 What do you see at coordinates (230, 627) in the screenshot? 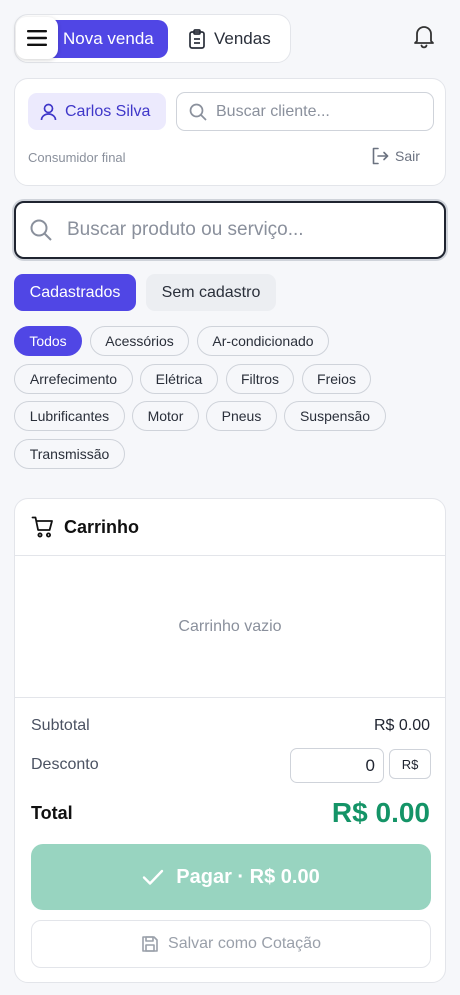
I see `cart-empty-message: Carrinho vazio` at bounding box center [230, 627].